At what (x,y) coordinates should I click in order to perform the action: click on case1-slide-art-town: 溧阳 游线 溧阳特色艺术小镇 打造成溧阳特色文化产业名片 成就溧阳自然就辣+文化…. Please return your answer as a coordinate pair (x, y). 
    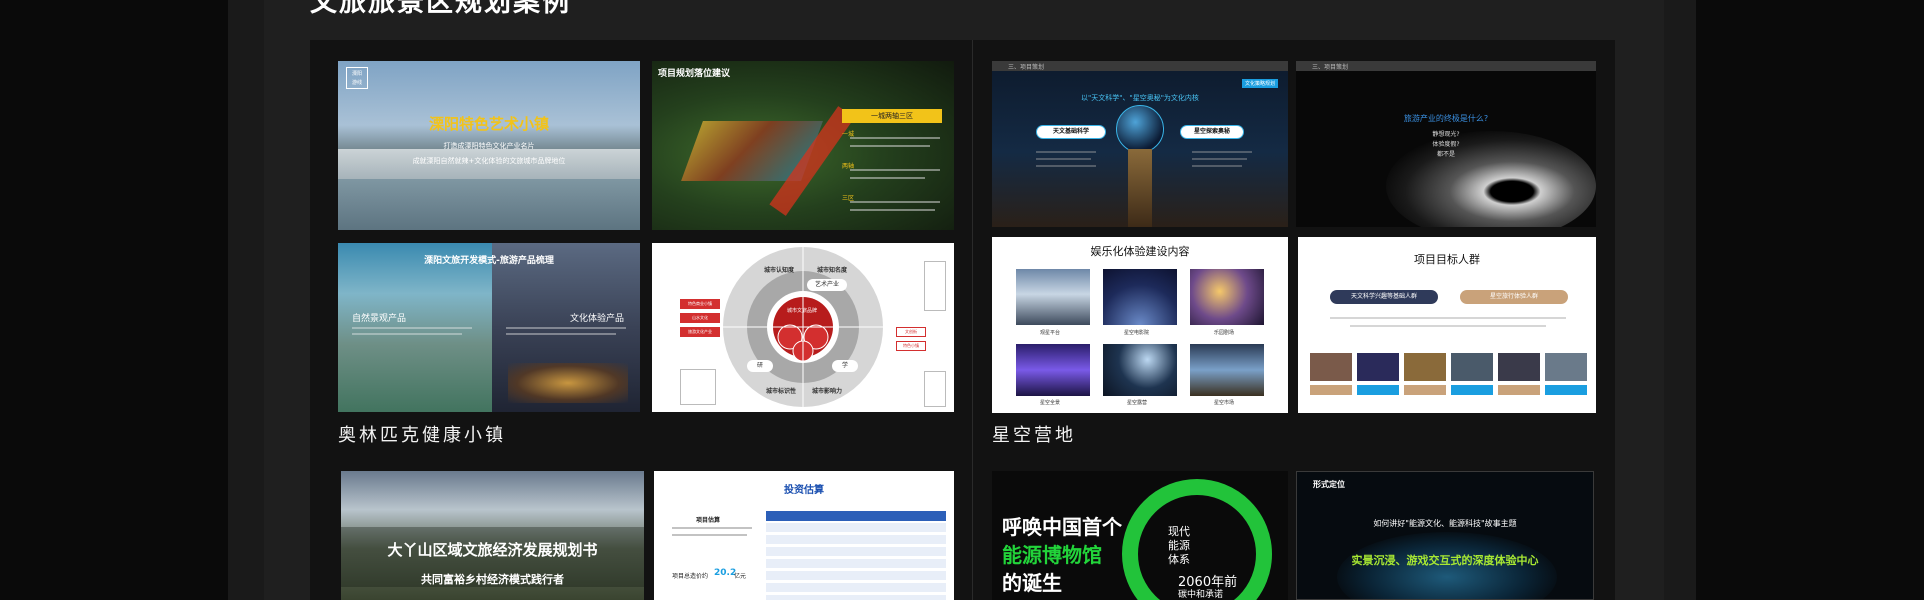
    Looking at the image, I should click on (489, 145).